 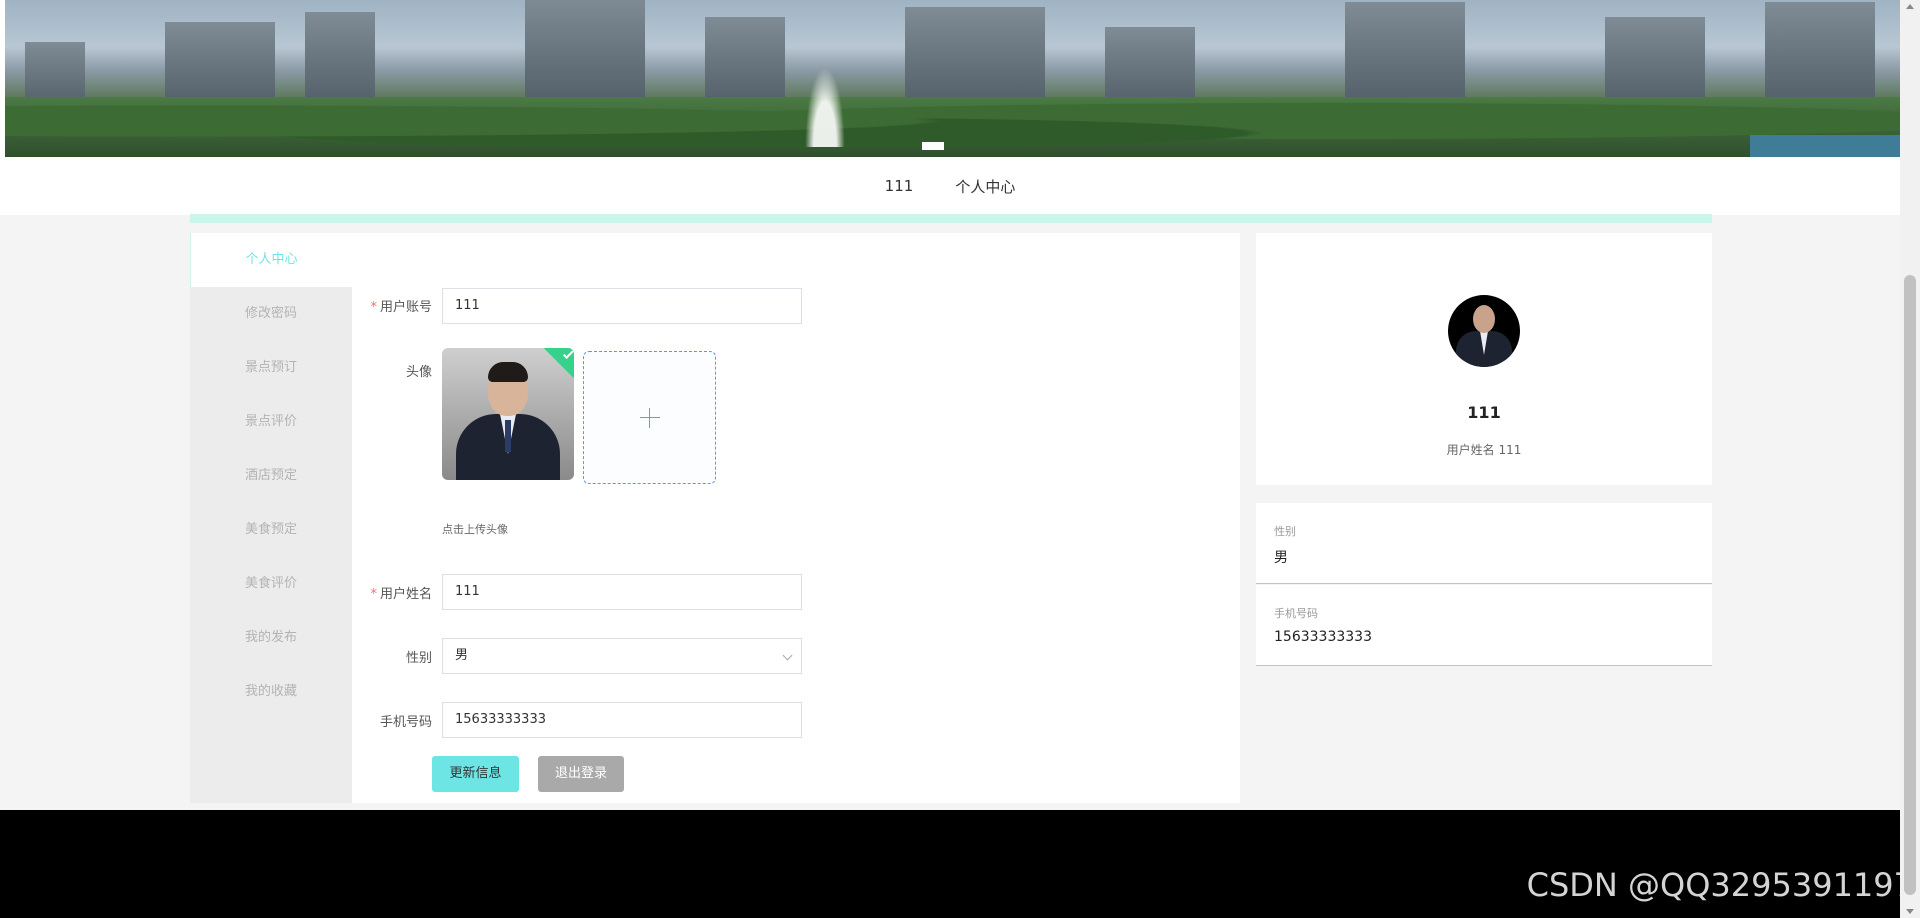 What do you see at coordinates (1484, 412) in the screenshot?
I see `profile-name: 111` at bounding box center [1484, 412].